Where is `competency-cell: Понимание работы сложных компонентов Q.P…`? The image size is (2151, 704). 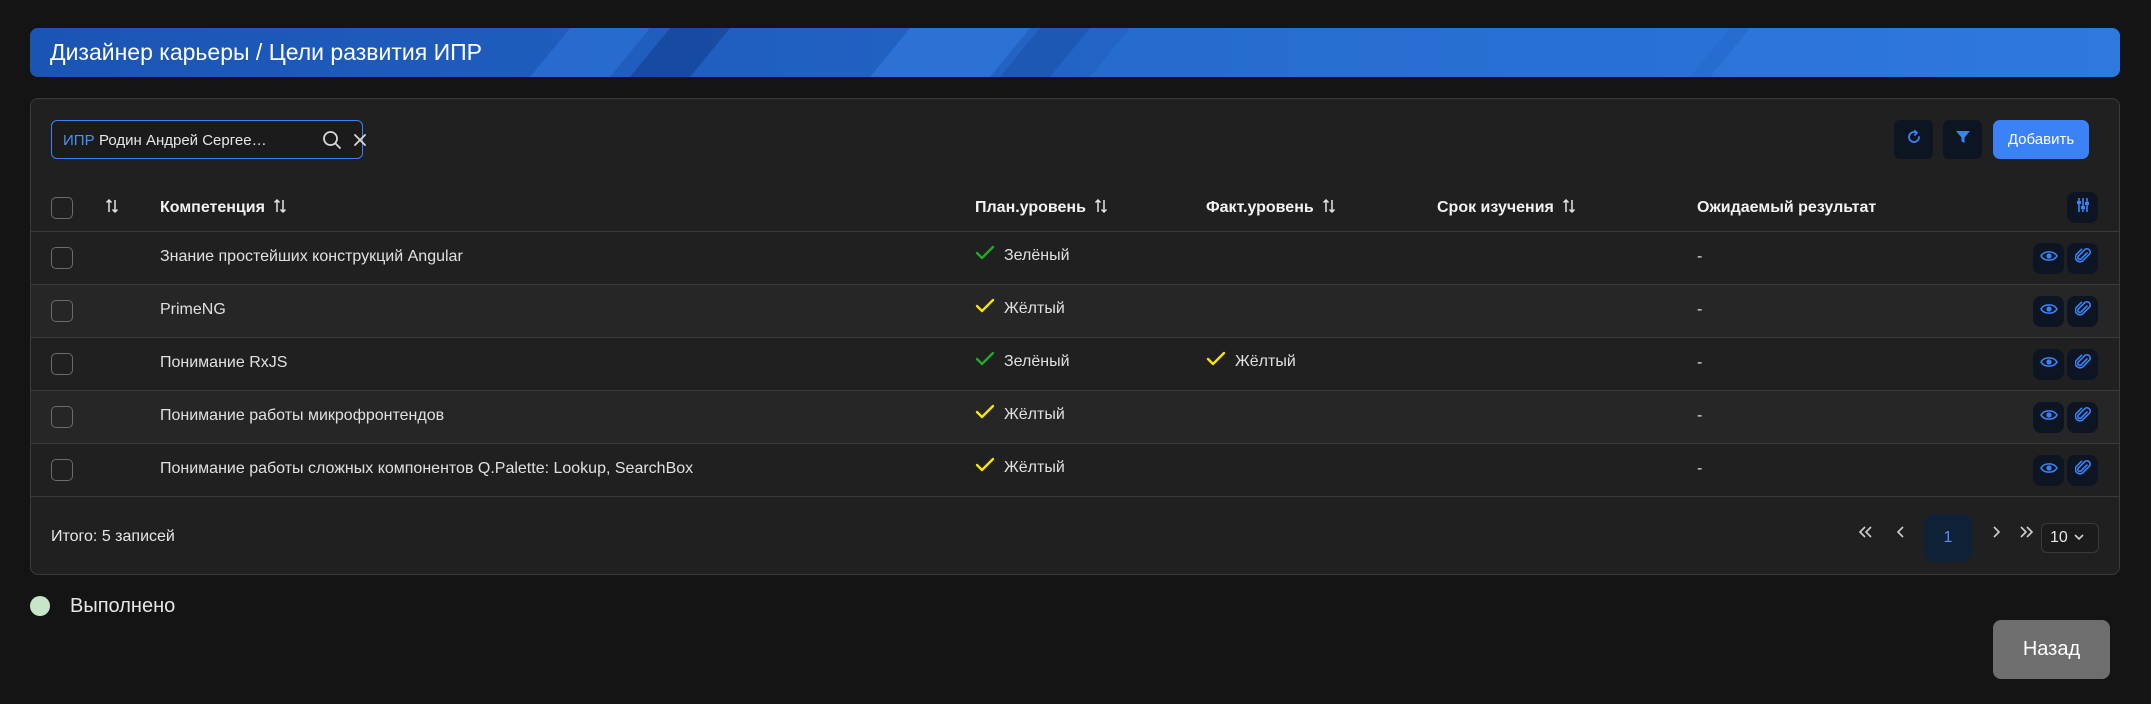 competency-cell: Понимание работы сложных компонентов Q.P… is located at coordinates (427, 468).